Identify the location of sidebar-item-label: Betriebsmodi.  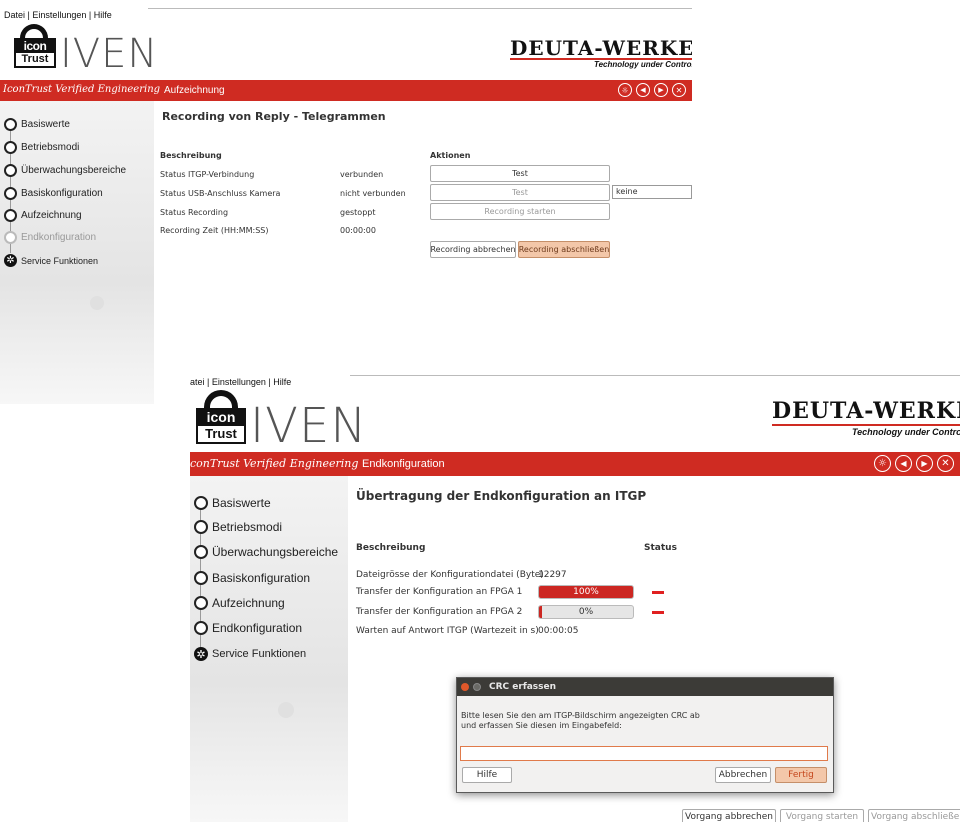
(247, 527).